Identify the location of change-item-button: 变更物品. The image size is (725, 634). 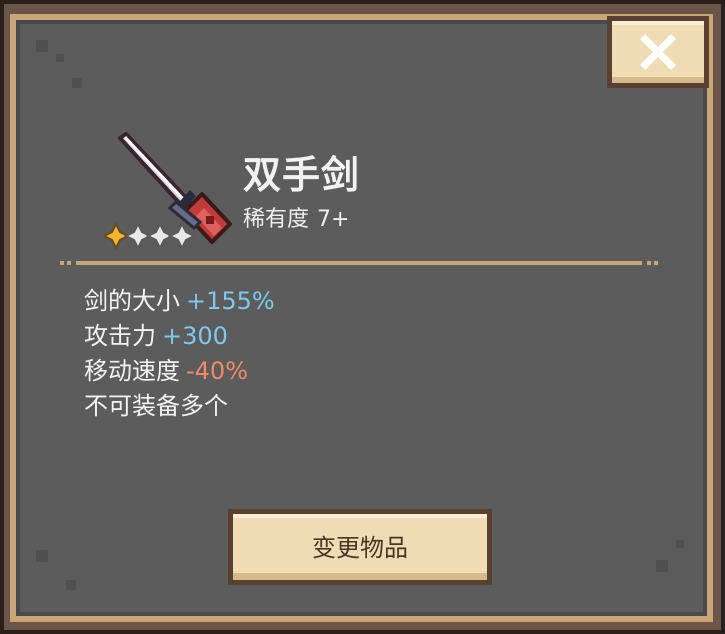
(360, 547).